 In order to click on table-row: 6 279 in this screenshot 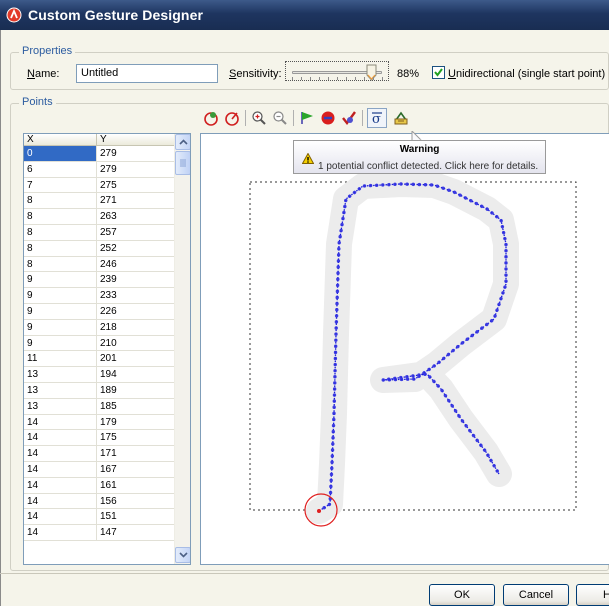, I will do `click(99, 169)`.